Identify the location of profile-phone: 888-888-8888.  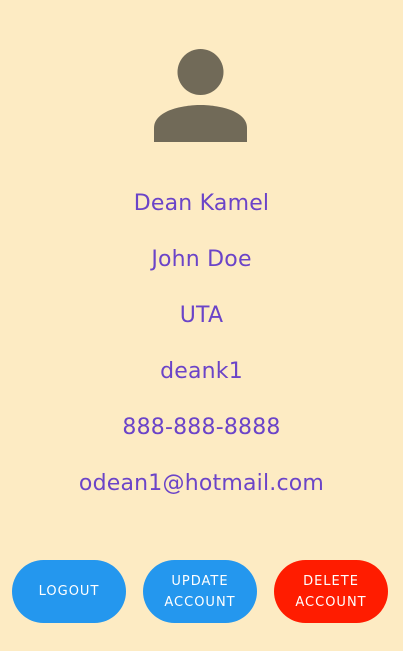
(201, 427).